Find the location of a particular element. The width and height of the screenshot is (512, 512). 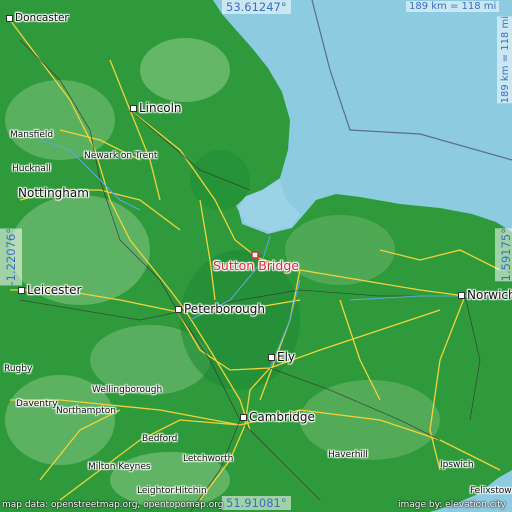

place-leicester: Leicester is located at coordinates (49, 290).